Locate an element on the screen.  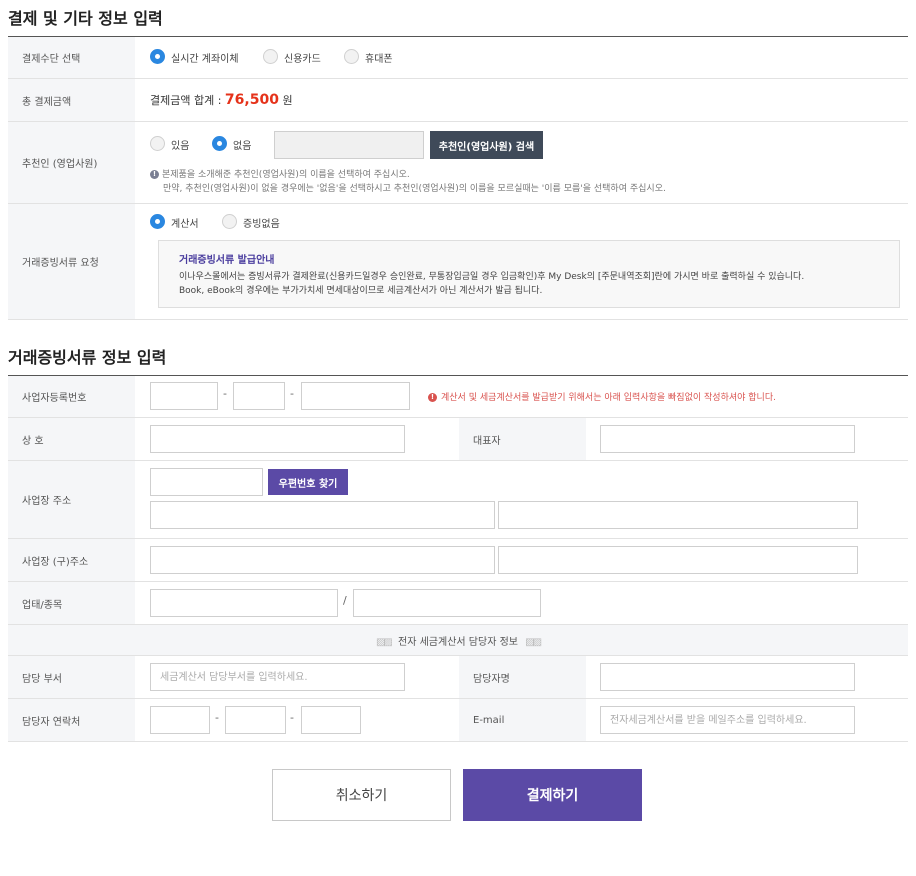
total-amount: 결제금액 합계 : 76,500 원 is located at coordinates (221, 100).